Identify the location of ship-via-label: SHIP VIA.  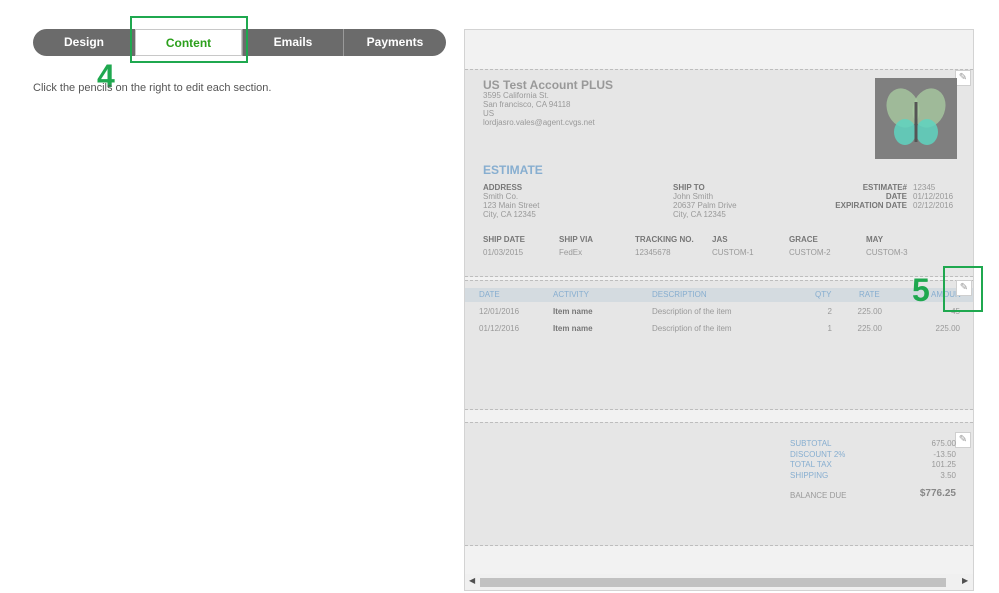
(576, 239).